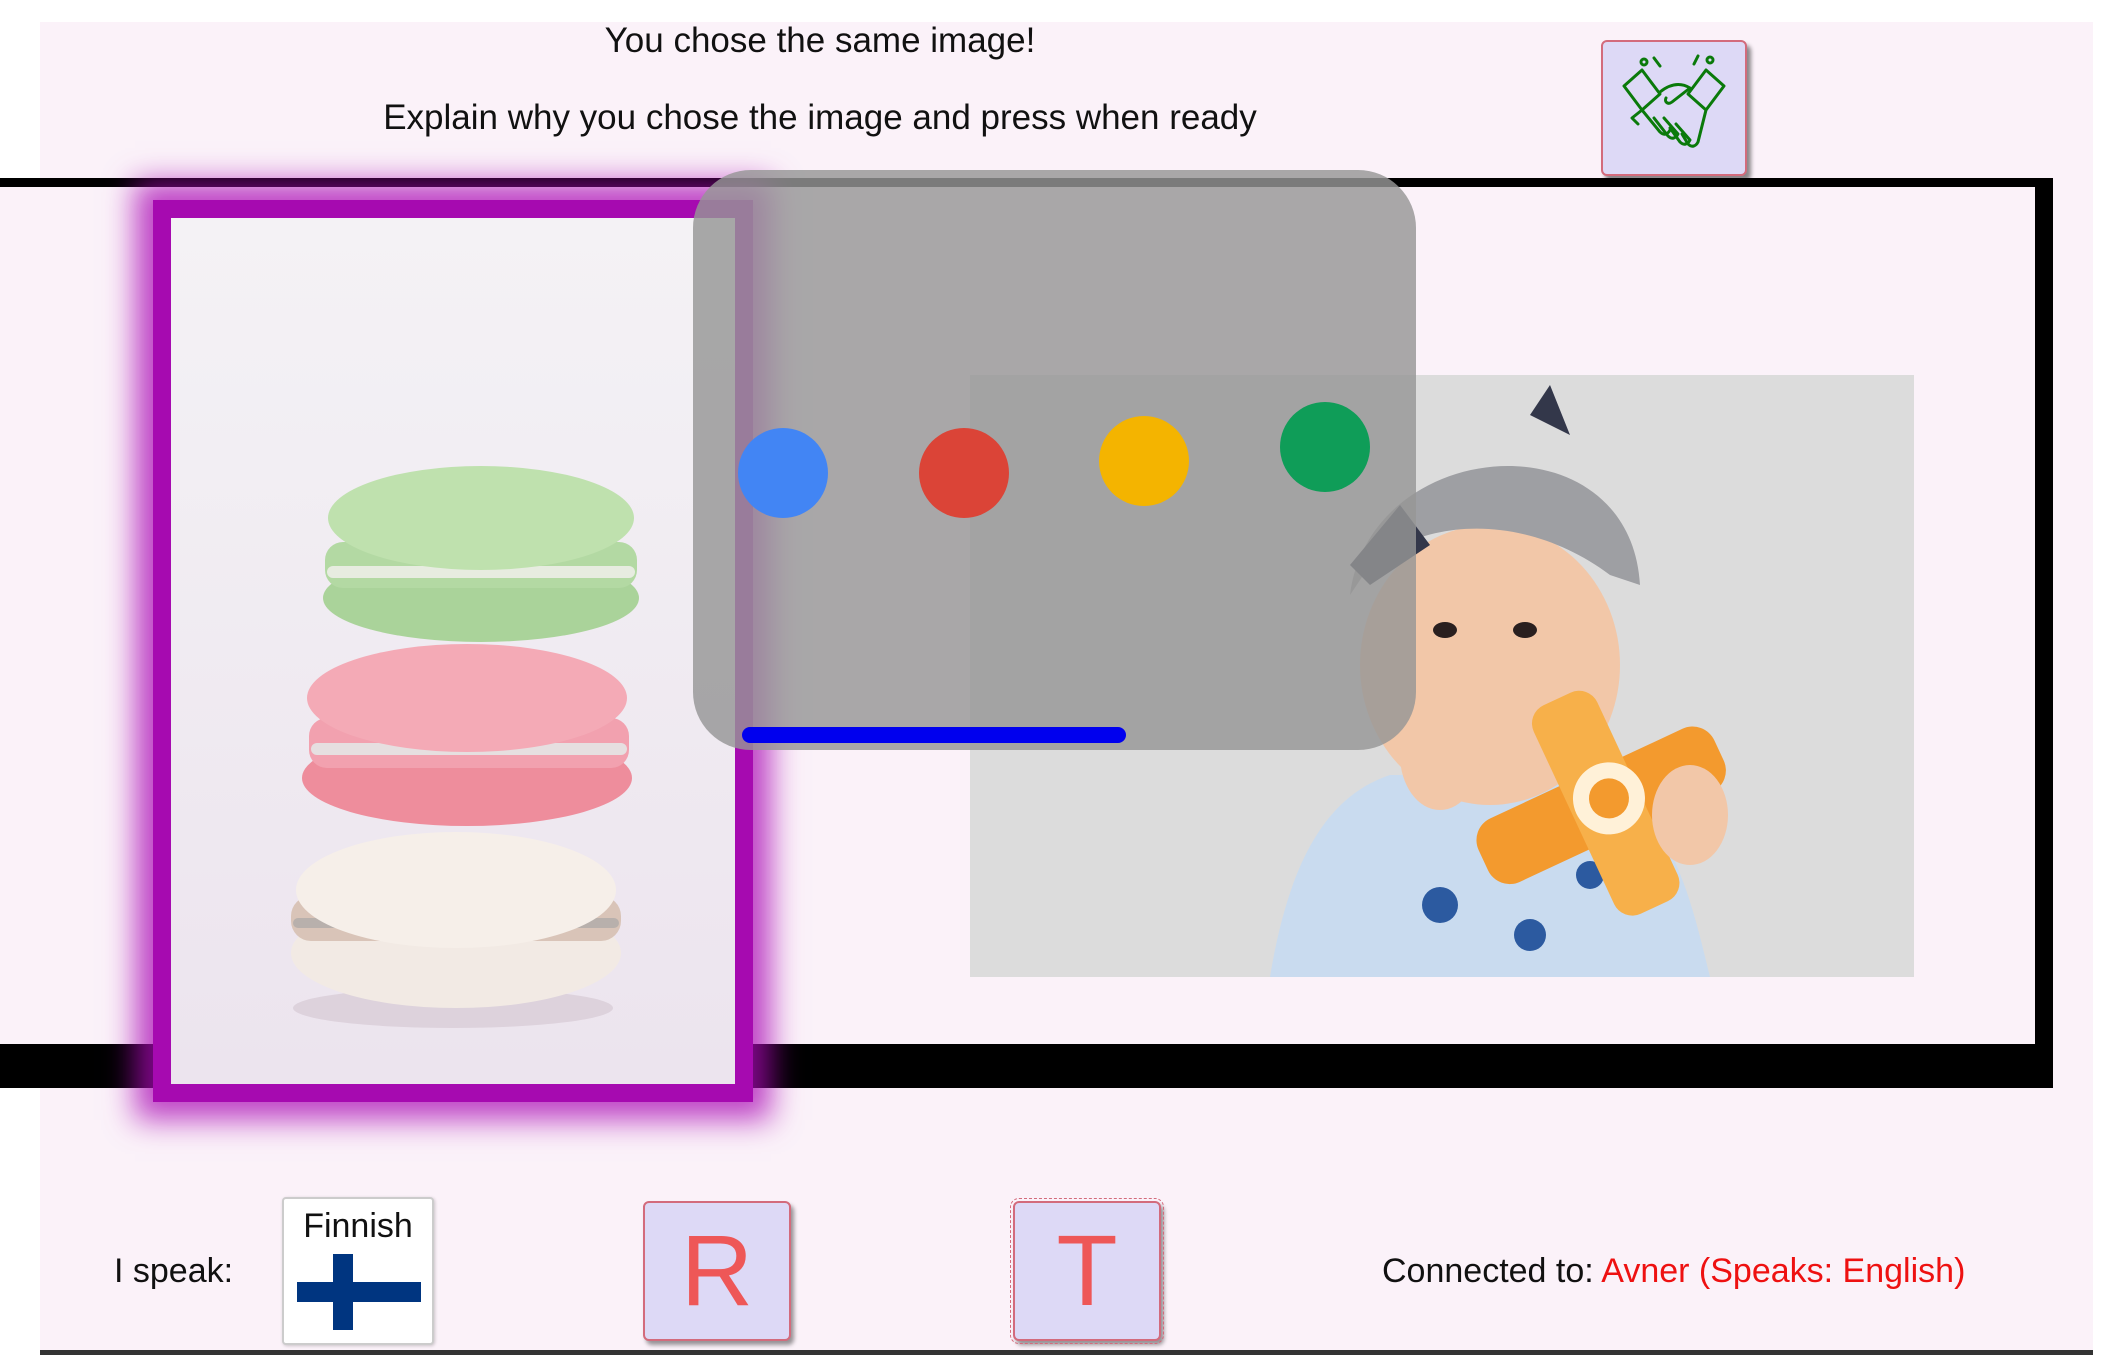 This screenshot has width=2117, height=1367. I want to click on connection-status: Connected to: Avner (Speaks: English), so click(1673, 1271).